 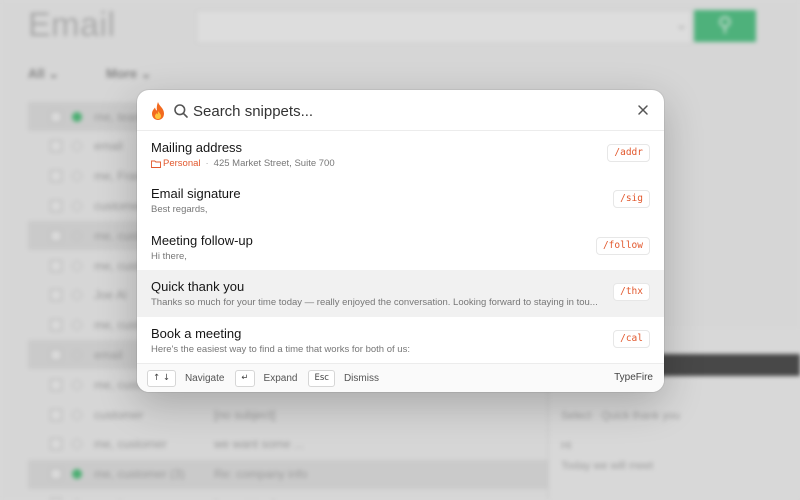 I want to click on esc-key-hint: Esc, so click(x=321, y=378).